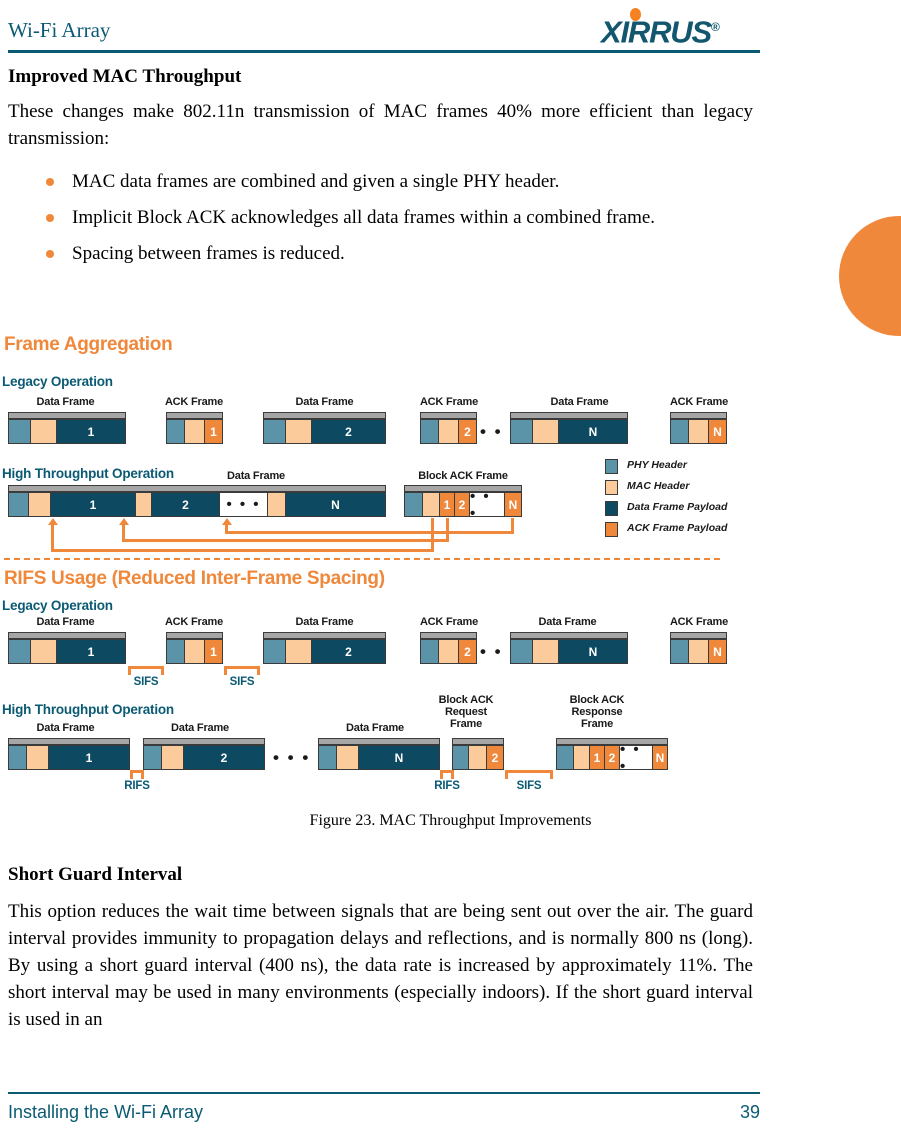 This screenshot has width=901, height=1137. Describe the element at coordinates (870, 276) in the screenshot. I see `page-side-tab` at that location.